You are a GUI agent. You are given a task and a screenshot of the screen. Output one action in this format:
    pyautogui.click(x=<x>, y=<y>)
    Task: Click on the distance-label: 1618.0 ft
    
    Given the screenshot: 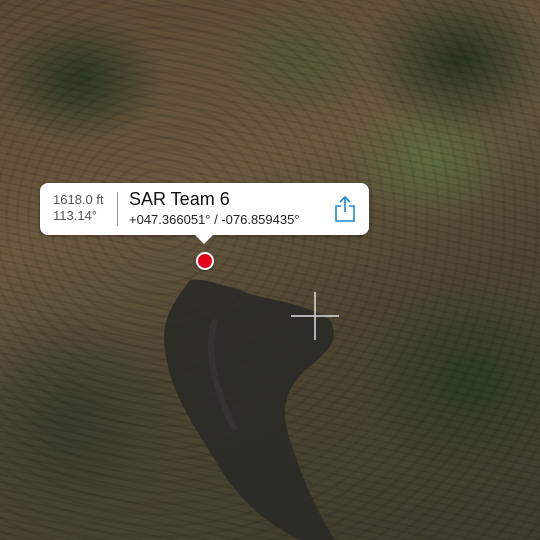 What is the action you would take?
    pyautogui.click(x=78, y=199)
    